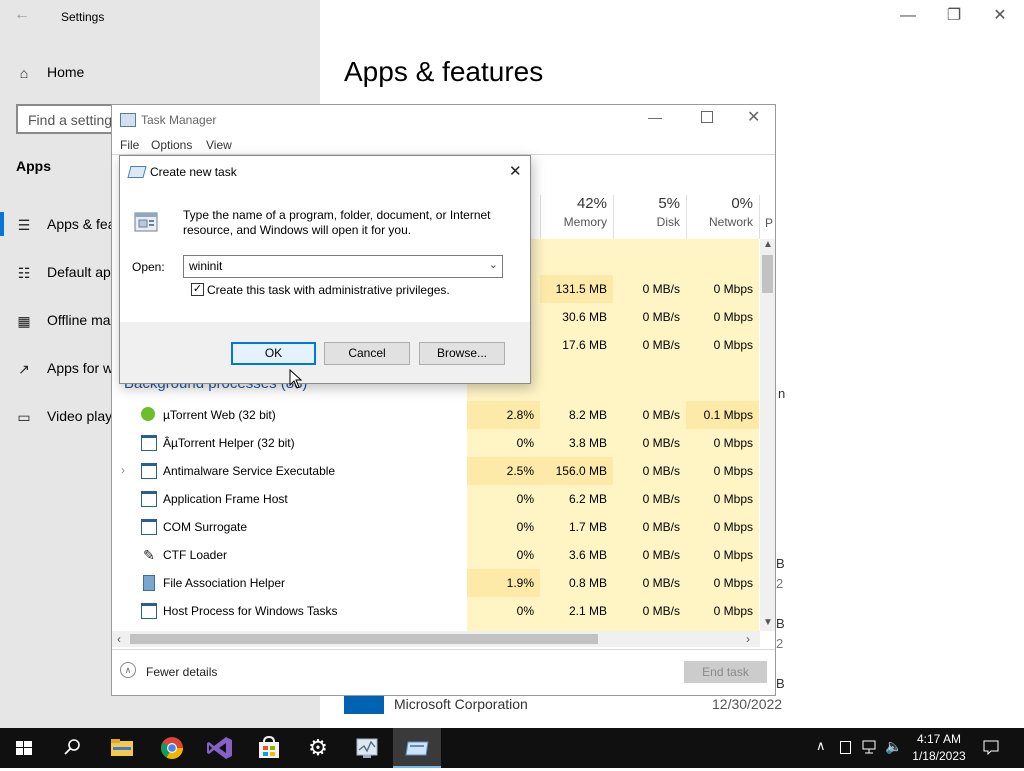 The width and height of the screenshot is (1024, 771). What do you see at coordinates (220, 748) in the screenshot?
I see `visual-studio-icon` at bounding box center [220, 748].